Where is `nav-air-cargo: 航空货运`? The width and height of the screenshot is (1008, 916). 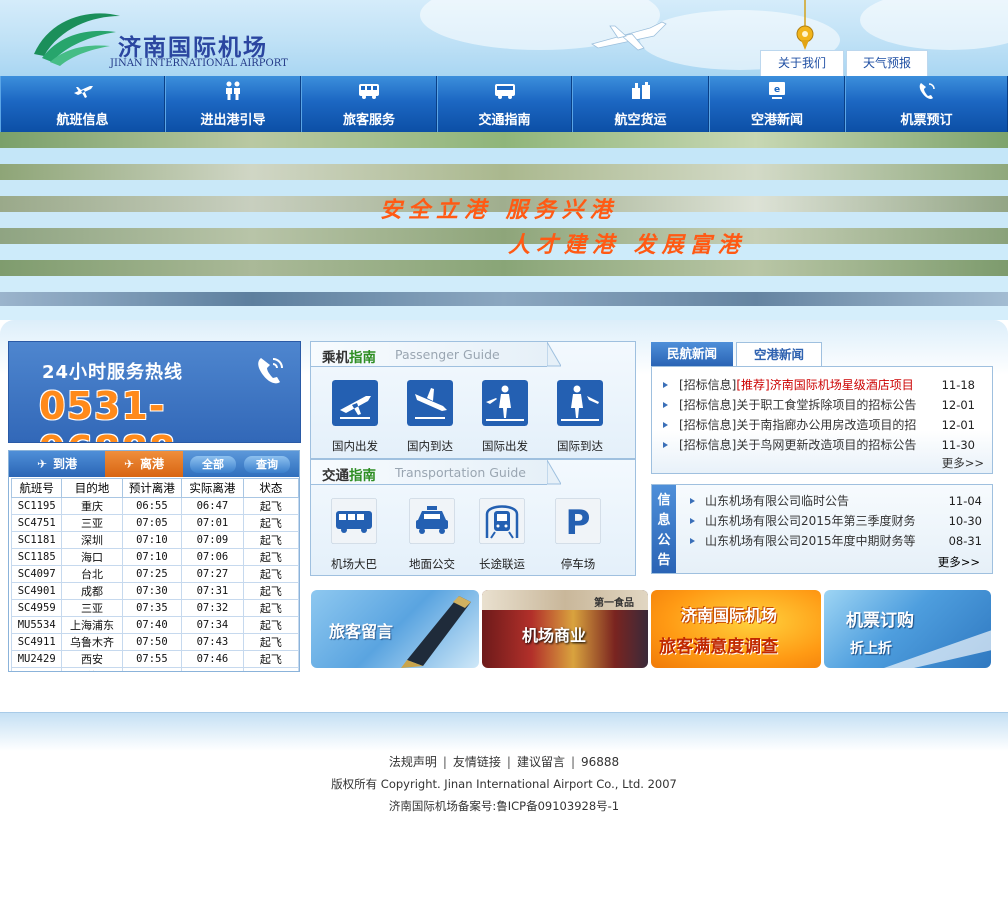 nav-air-cargo: 航空货运 is located at coordinates (640, 104).